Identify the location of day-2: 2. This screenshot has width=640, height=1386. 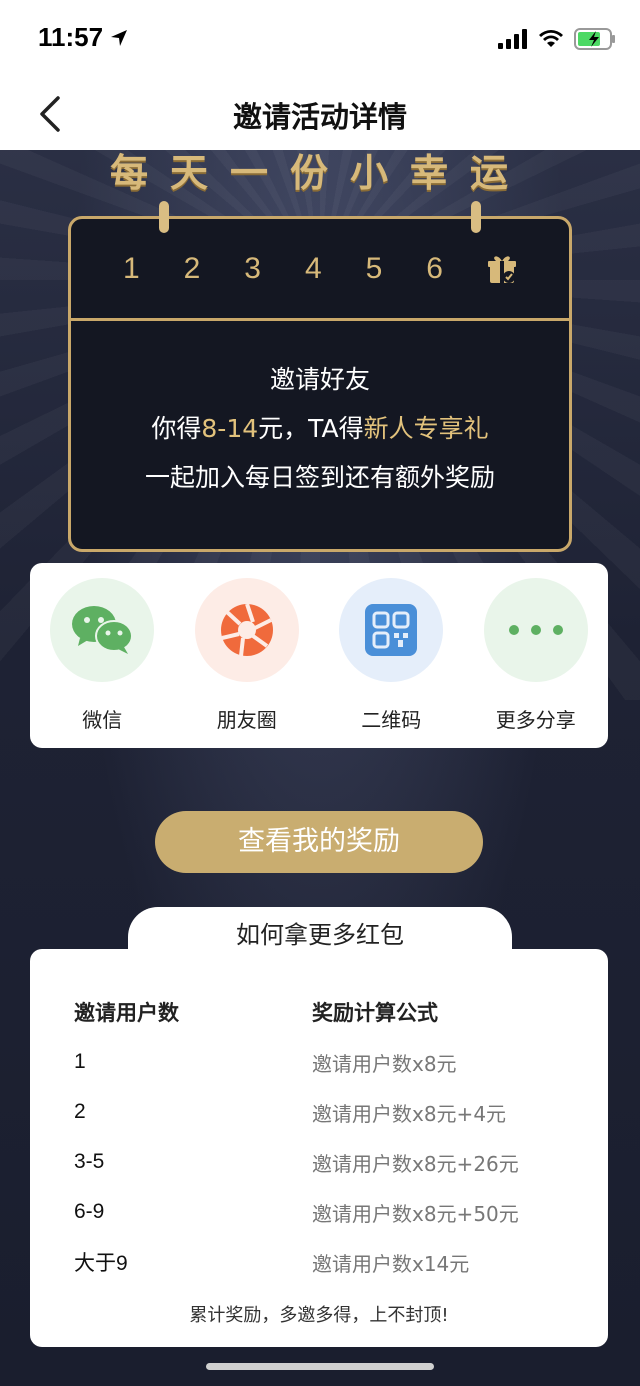
(192, 268).